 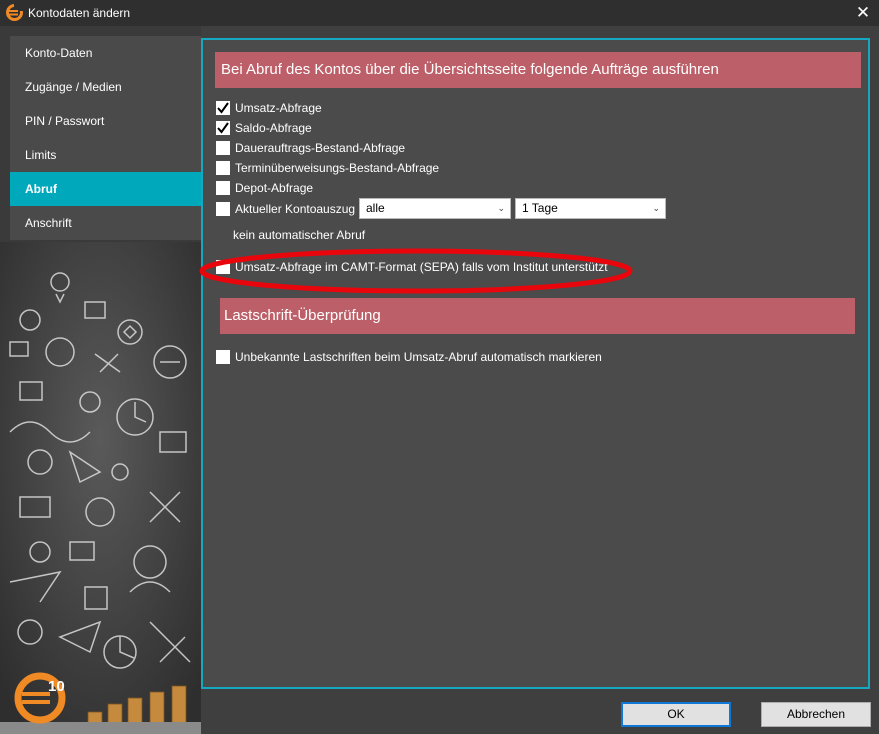 I want to click on dauerauftrag-label: Dauerauftrags-Bestand-Abfrage, so click(x=320, y=148).